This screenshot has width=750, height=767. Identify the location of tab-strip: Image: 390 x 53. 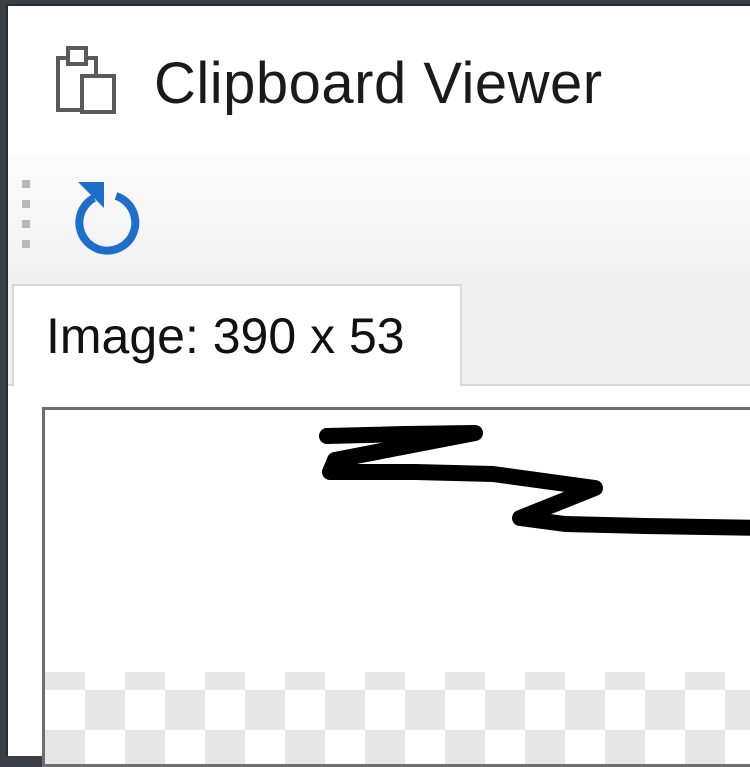
(379, 330).